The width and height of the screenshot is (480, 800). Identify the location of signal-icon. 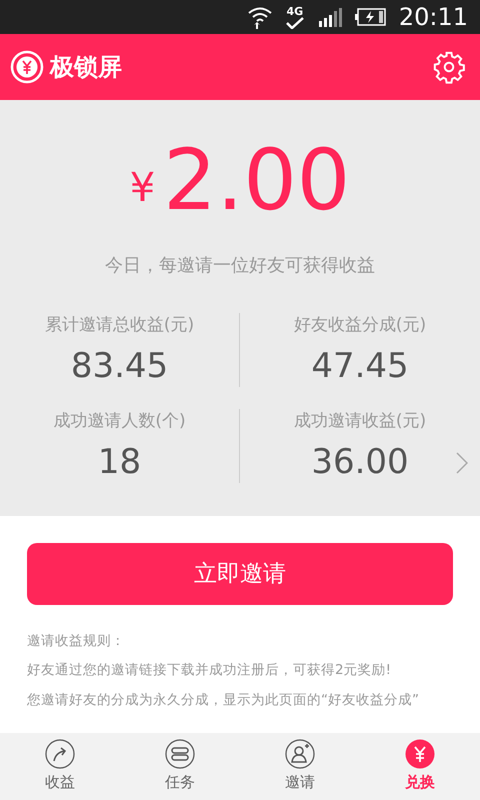
(329, 17).